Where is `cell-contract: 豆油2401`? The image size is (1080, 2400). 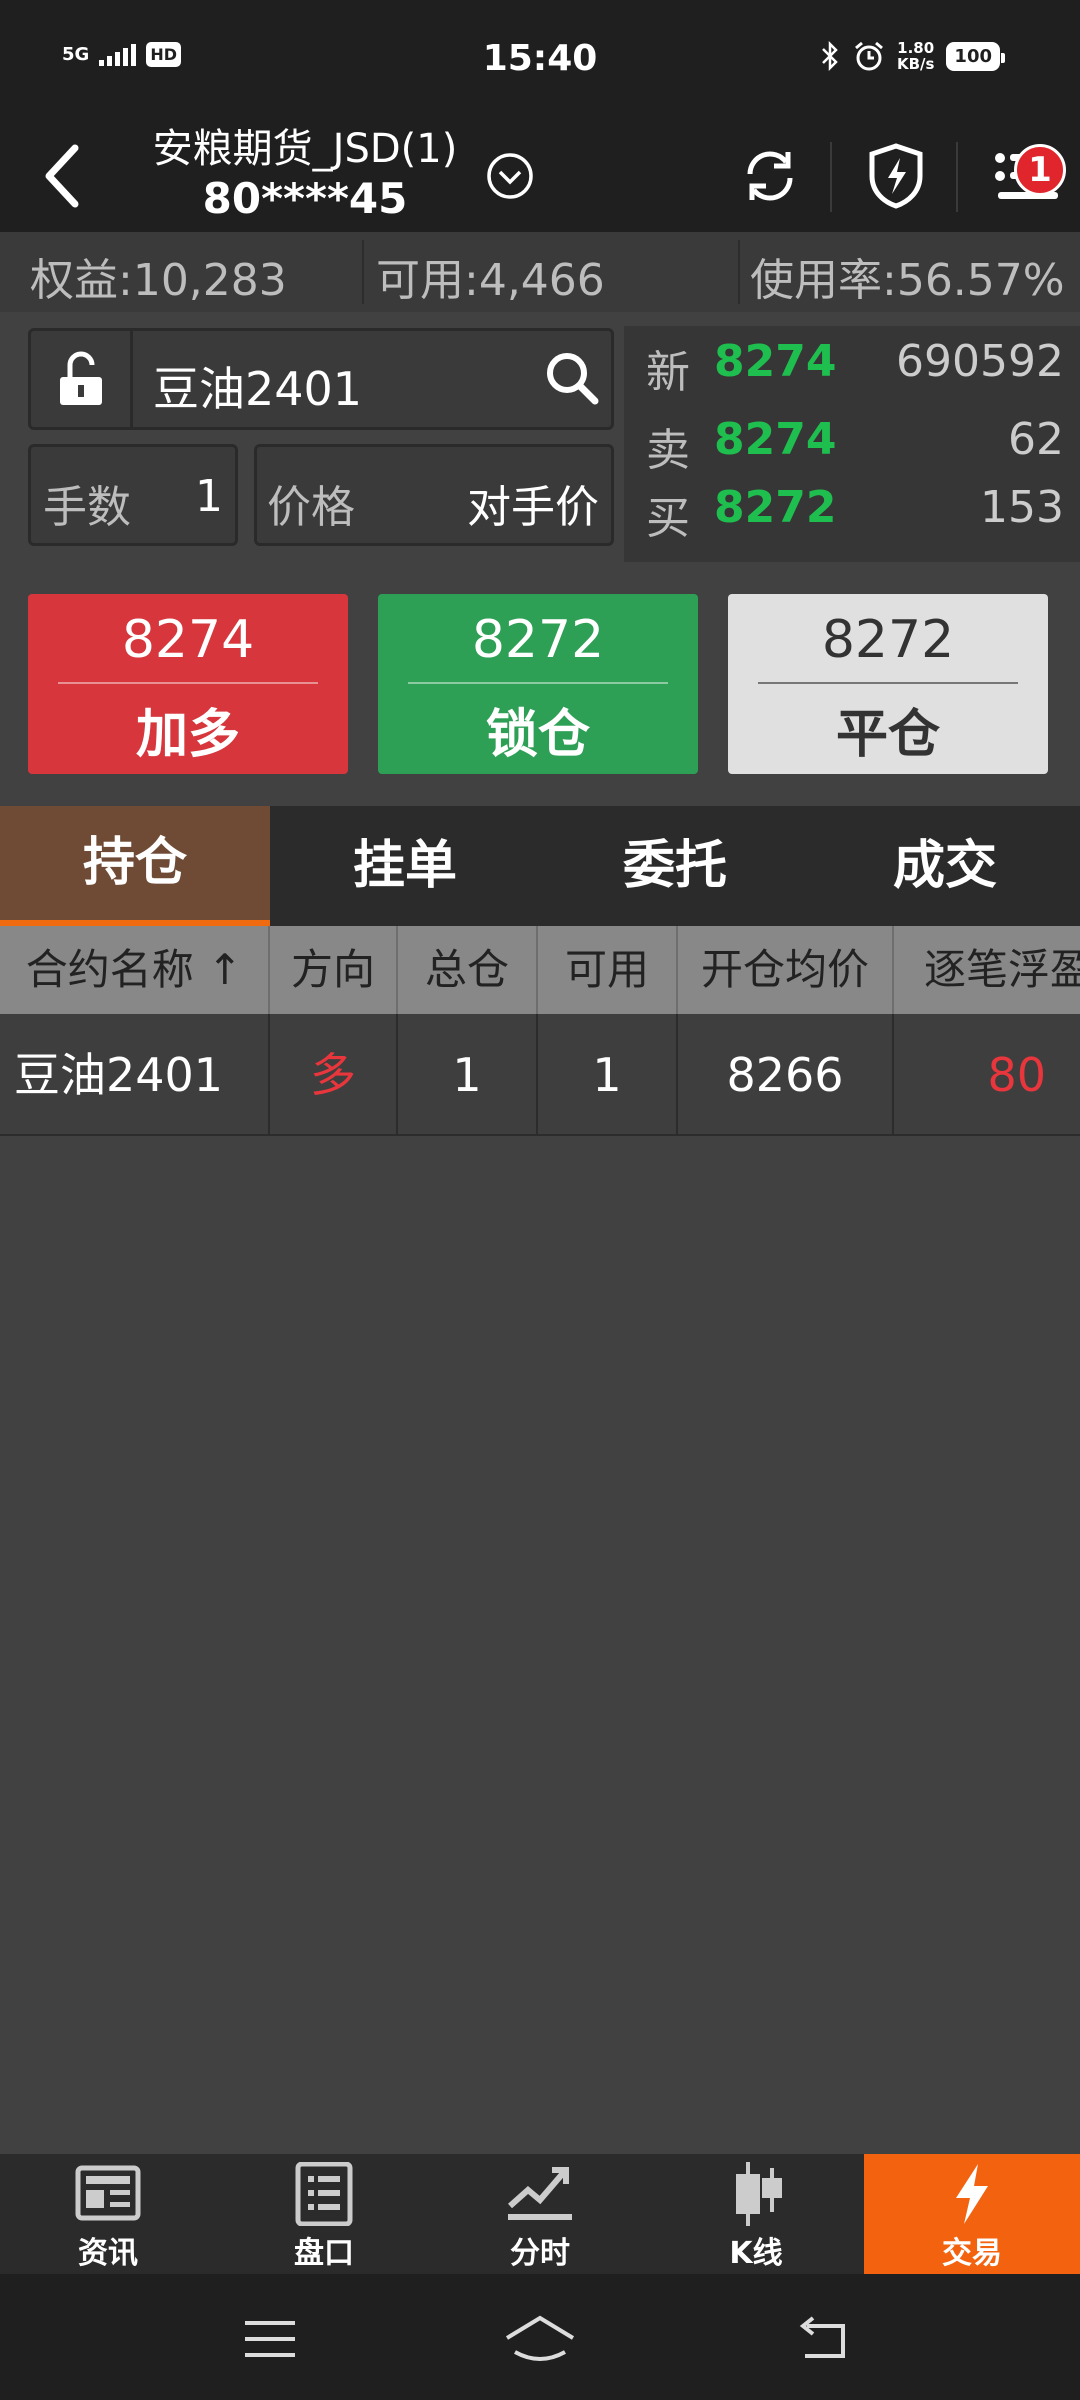 cell-contract: 豆油2401 is located at coordinates (135, 1074).